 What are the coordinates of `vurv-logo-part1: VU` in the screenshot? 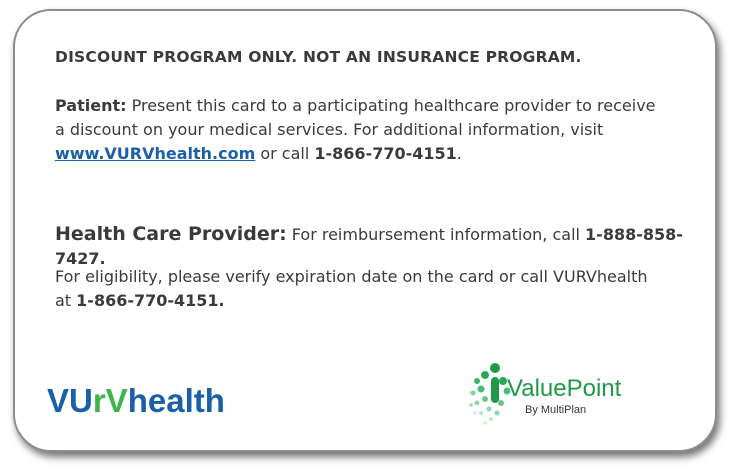 It's located at (70, 400).